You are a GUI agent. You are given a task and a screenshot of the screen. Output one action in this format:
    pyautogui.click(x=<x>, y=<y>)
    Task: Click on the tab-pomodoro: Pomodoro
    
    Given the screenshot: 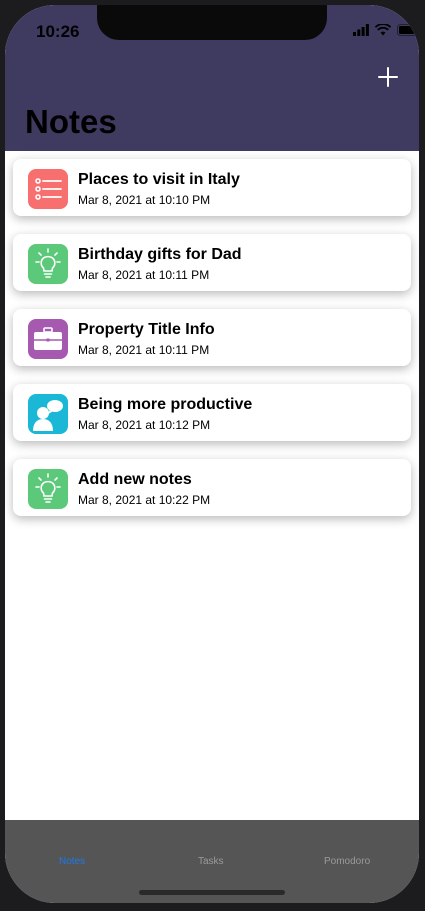 What is the action you would take?
    pyautogui.click(x=347, y=861)
    